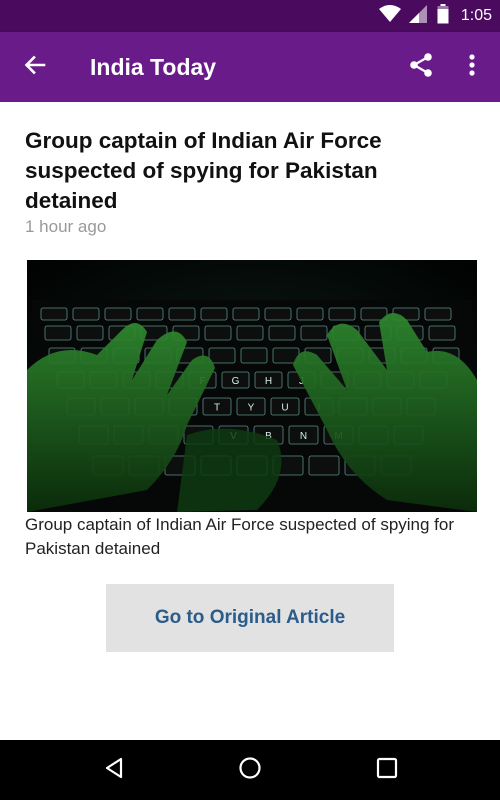 The height and width of the screenshot is (800, 500). I want to click on battery-icon, so click(443, 16).